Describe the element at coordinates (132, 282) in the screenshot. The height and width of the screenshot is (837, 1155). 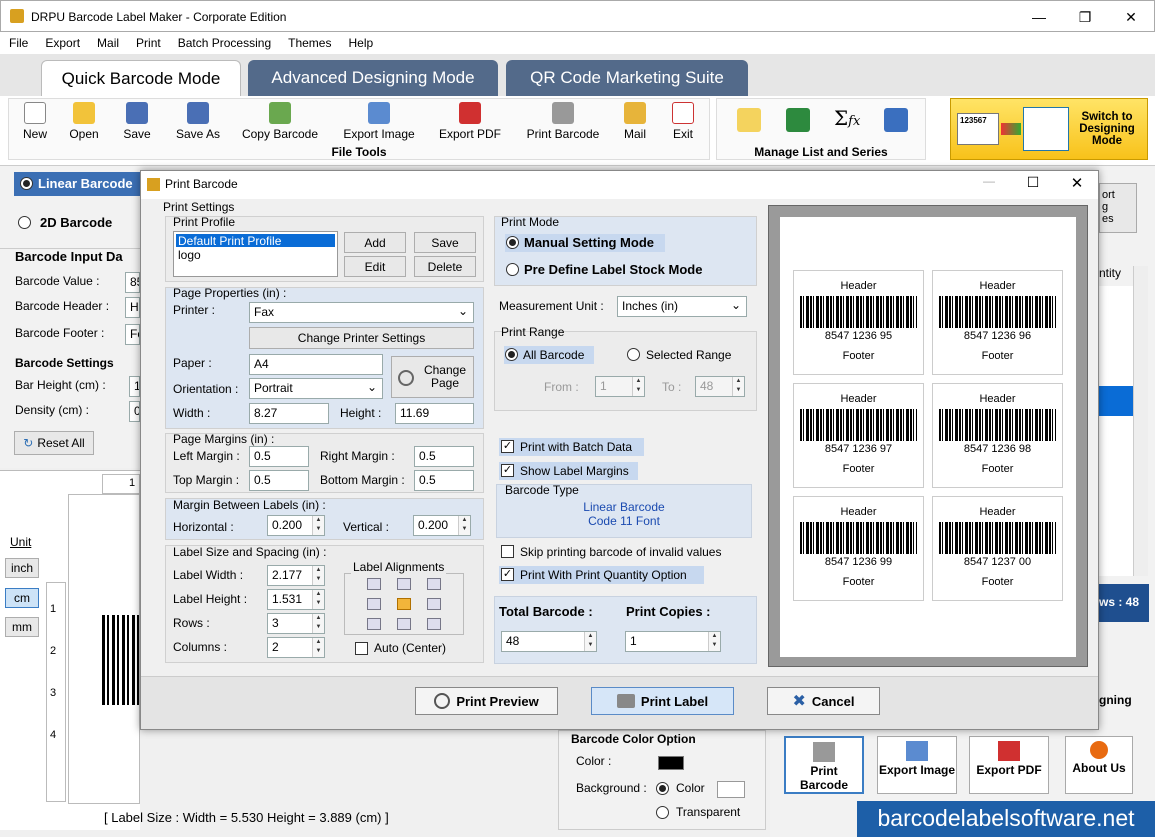
I see `barcode-value-field: 85` at that location.